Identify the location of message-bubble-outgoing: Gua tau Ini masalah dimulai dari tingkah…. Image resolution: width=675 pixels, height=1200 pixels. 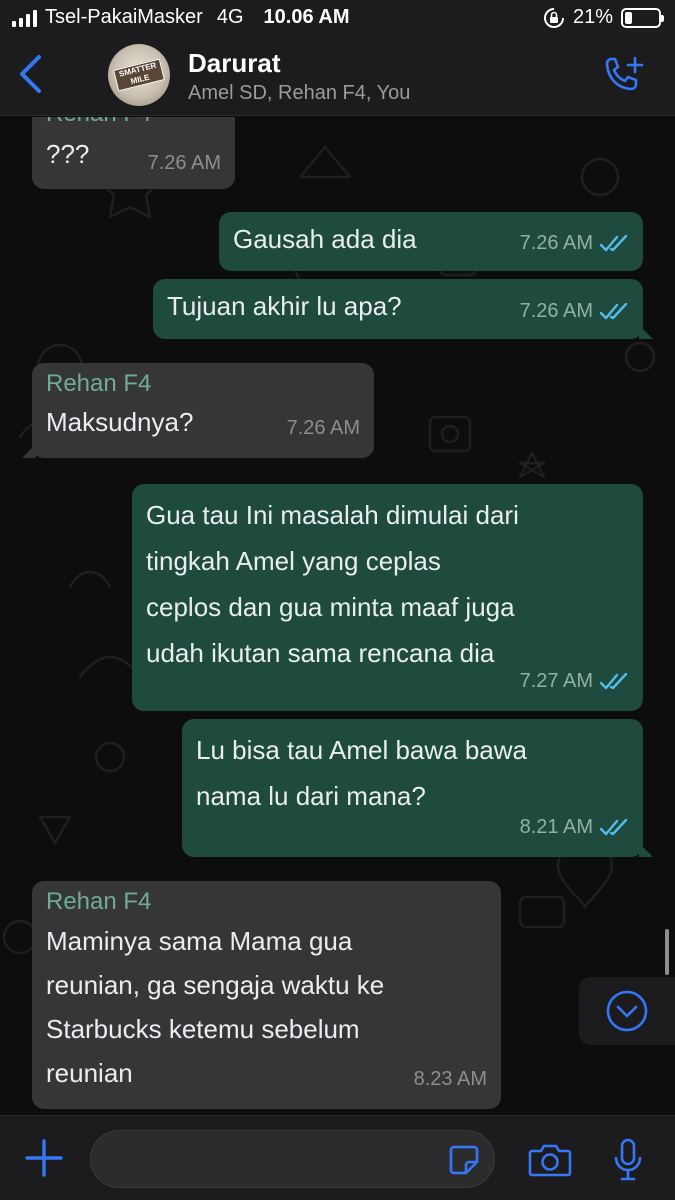
(387, 597).